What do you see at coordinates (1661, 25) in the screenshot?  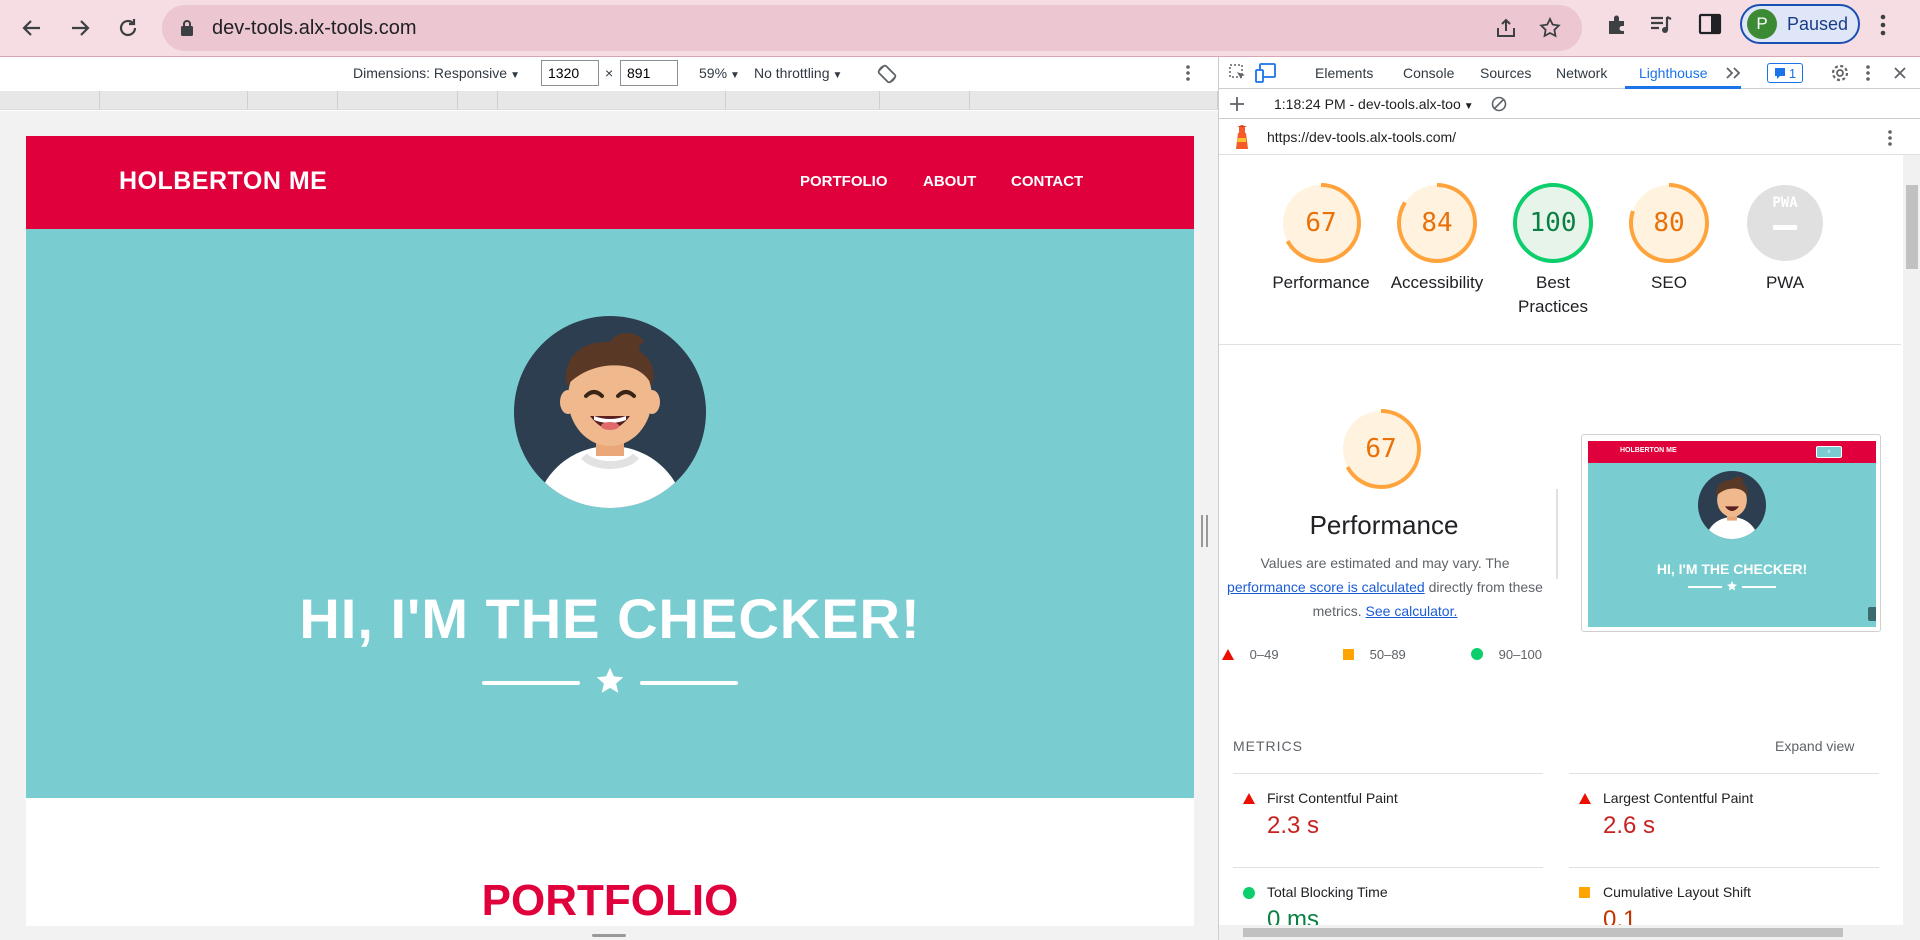 I see `media-playlist-icon` at bounding box center [1661, 25].